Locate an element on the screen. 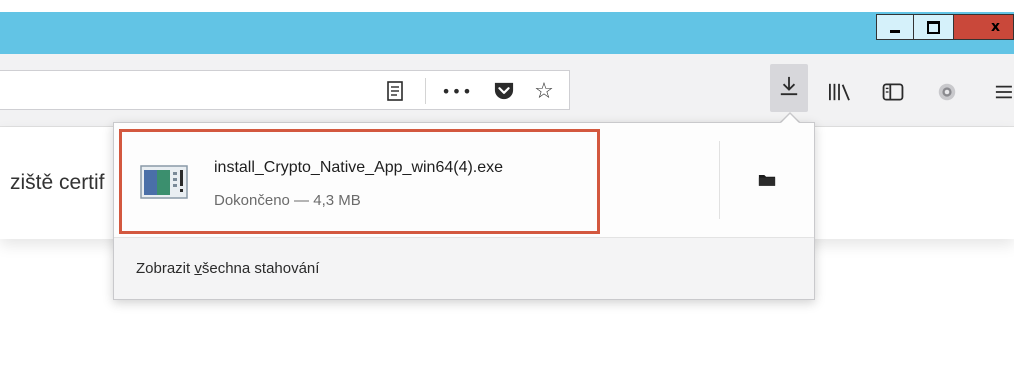  footer-label-accesskey: v is located at coordinates (198, 268).